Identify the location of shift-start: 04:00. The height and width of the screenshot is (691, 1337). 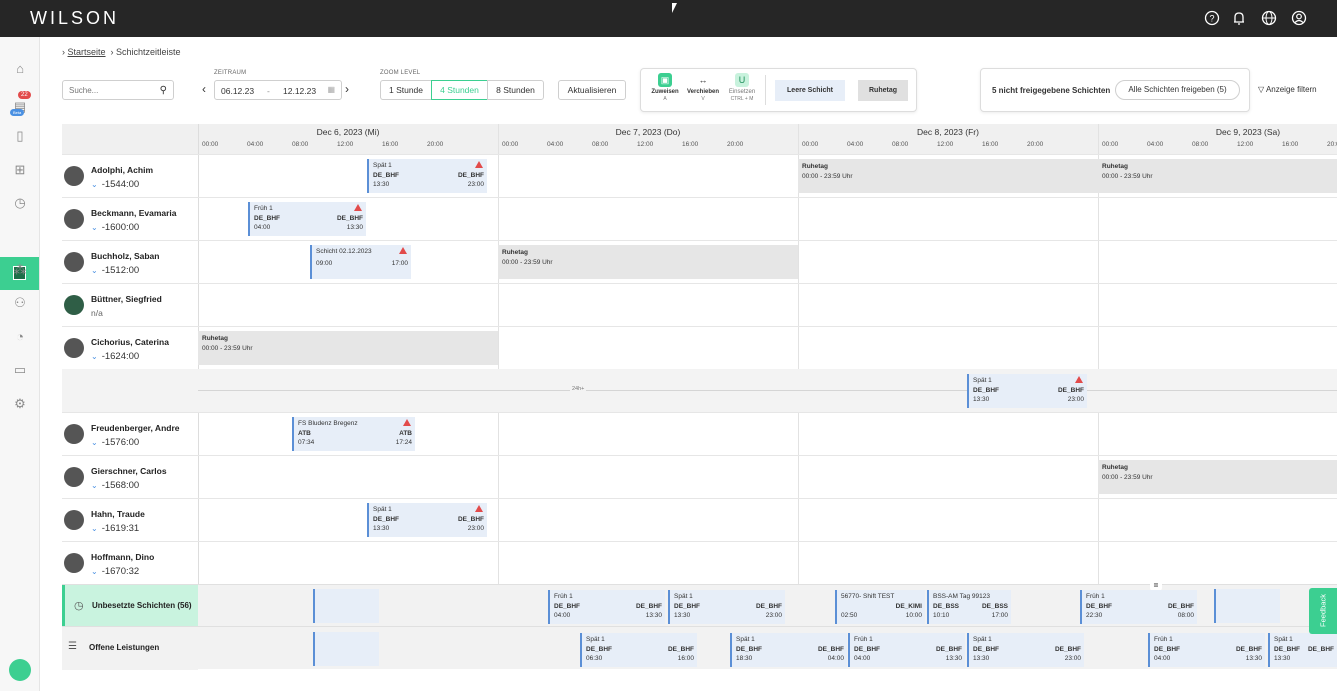
(862, 658).